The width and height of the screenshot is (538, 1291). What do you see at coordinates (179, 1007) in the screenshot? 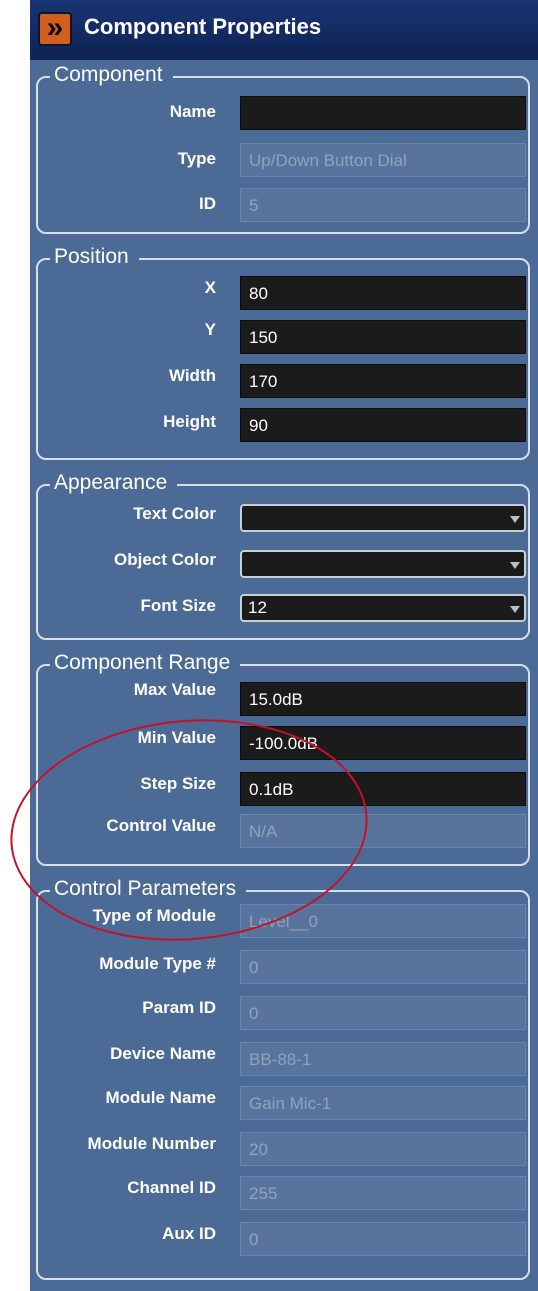
I see `param-id-label: Param ID` at bounding box center [179, 1007].